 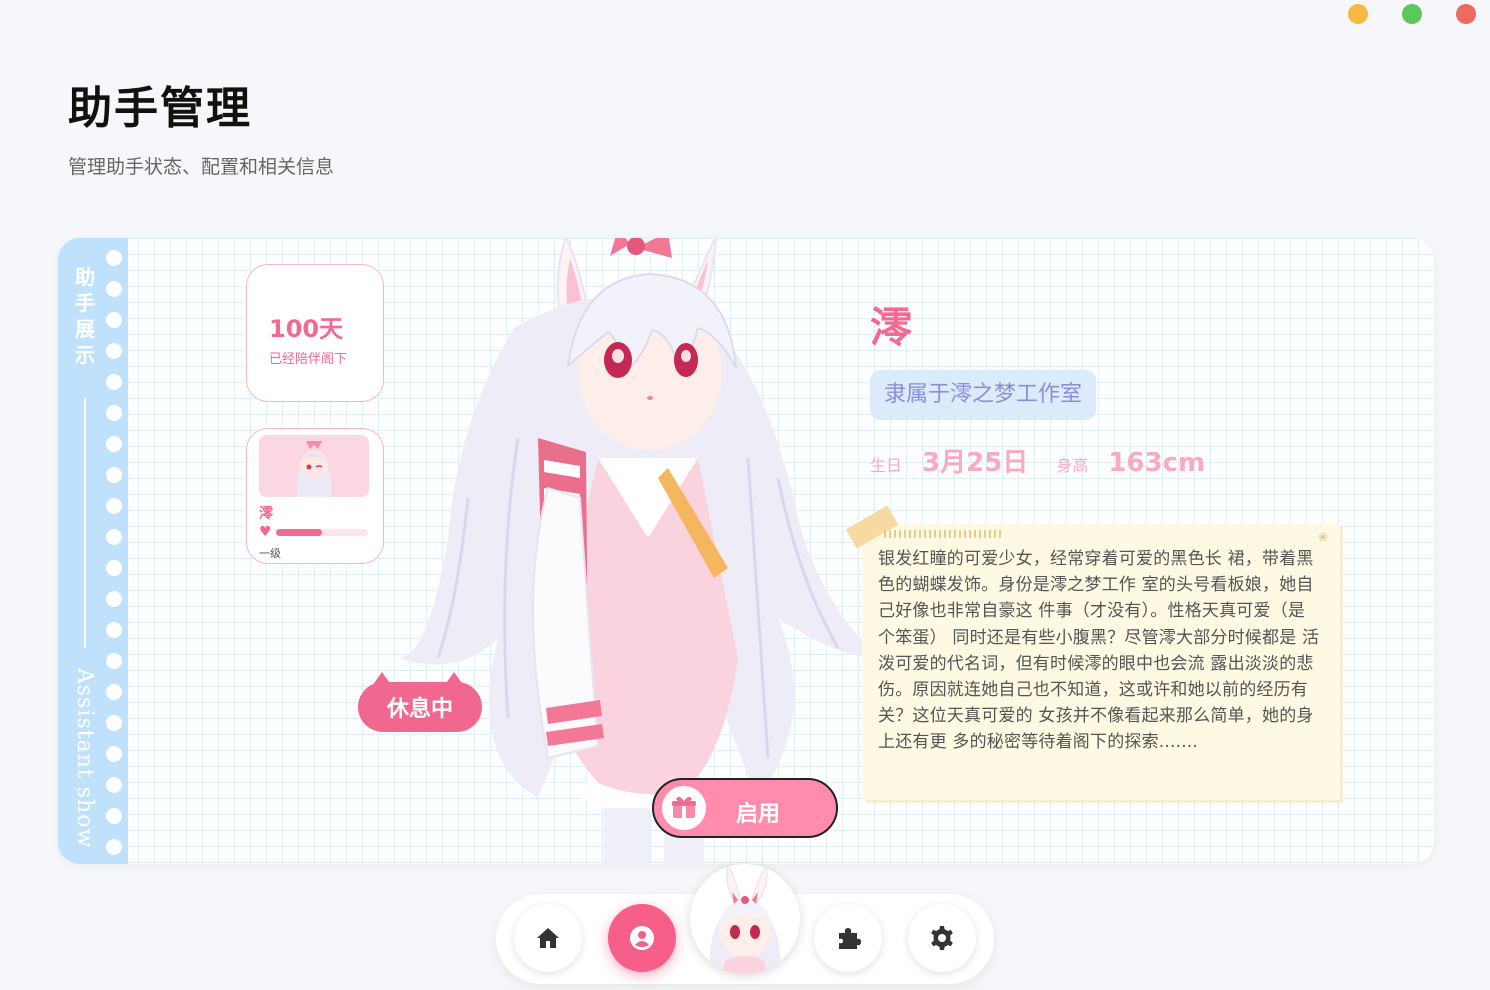 What do you see at coordinates (454, 679) in the screenshot?
I see `status-ear-right` at bounding box center [454, 679].